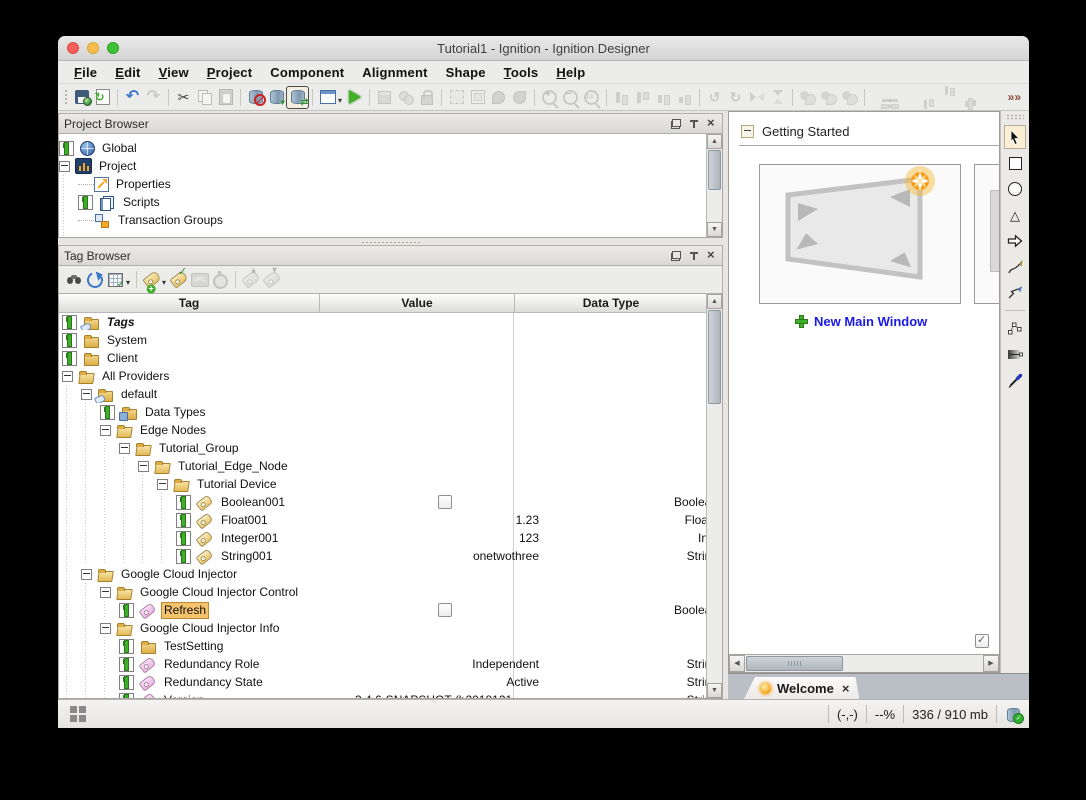 Image resolution: width=1086 pixels, height=800 pixels. I want to click on tool-gradient-button, so click(1015, 354).